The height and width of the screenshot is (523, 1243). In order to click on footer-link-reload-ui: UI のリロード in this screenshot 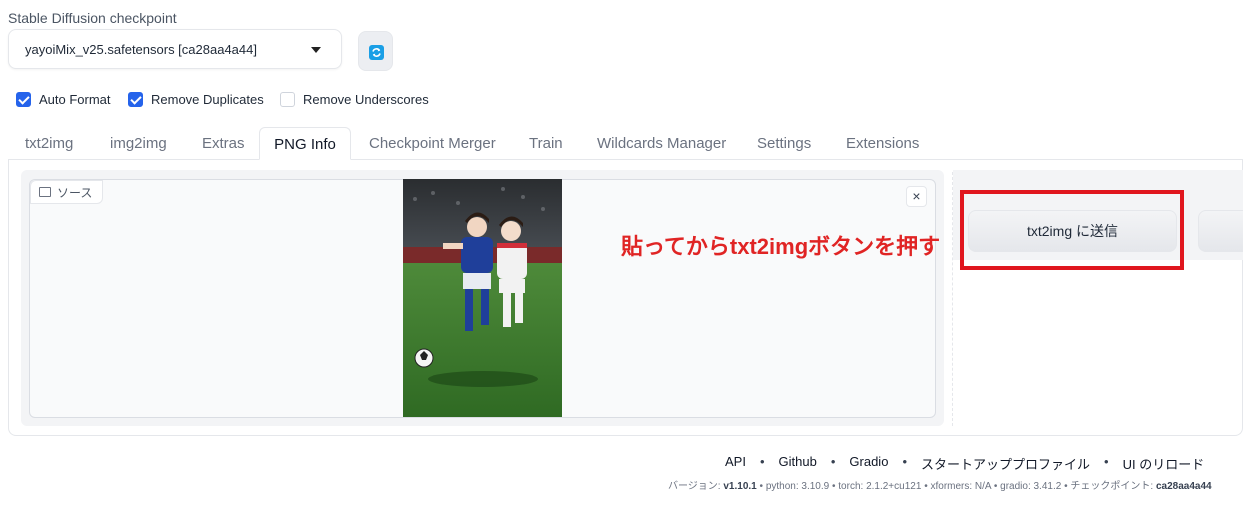, I will do `click(1164, 463)`.